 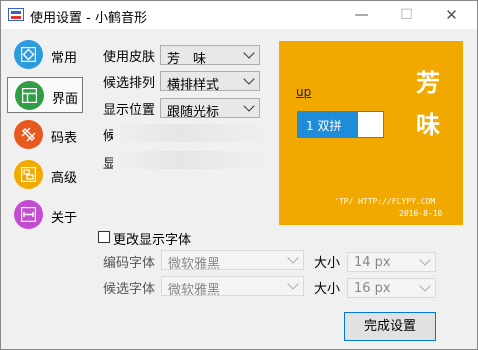 What do you see at coordinates (64, 218) in the screenshot?
I see `nav-label: 关于` at bounding box center [64, 218].